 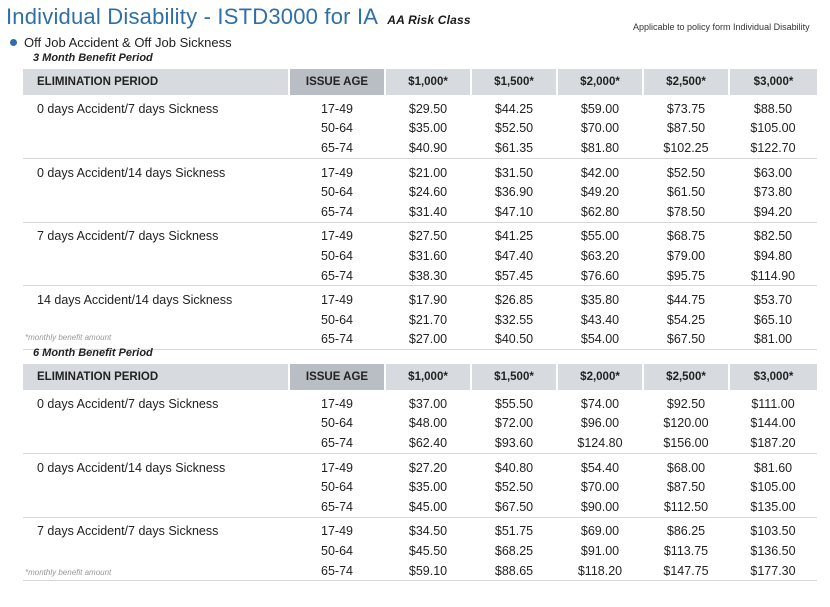 I want to click on rate-cell: $44.75, so click(x=686, y=300).